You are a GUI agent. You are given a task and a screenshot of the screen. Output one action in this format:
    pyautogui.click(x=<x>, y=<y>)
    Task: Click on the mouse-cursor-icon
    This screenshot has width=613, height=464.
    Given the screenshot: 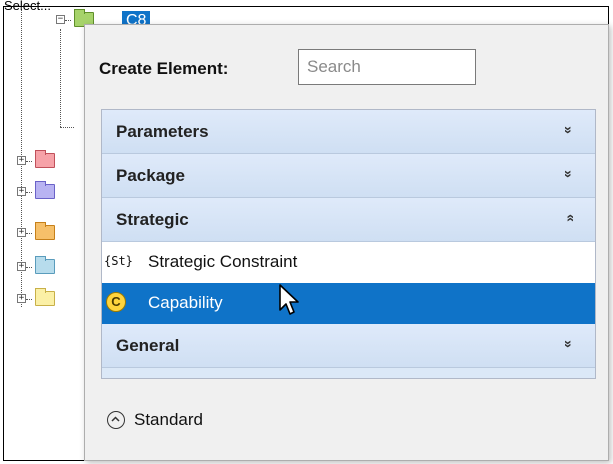 What is the action you would take?
    pyautogui.click(x=289, y=299)
    